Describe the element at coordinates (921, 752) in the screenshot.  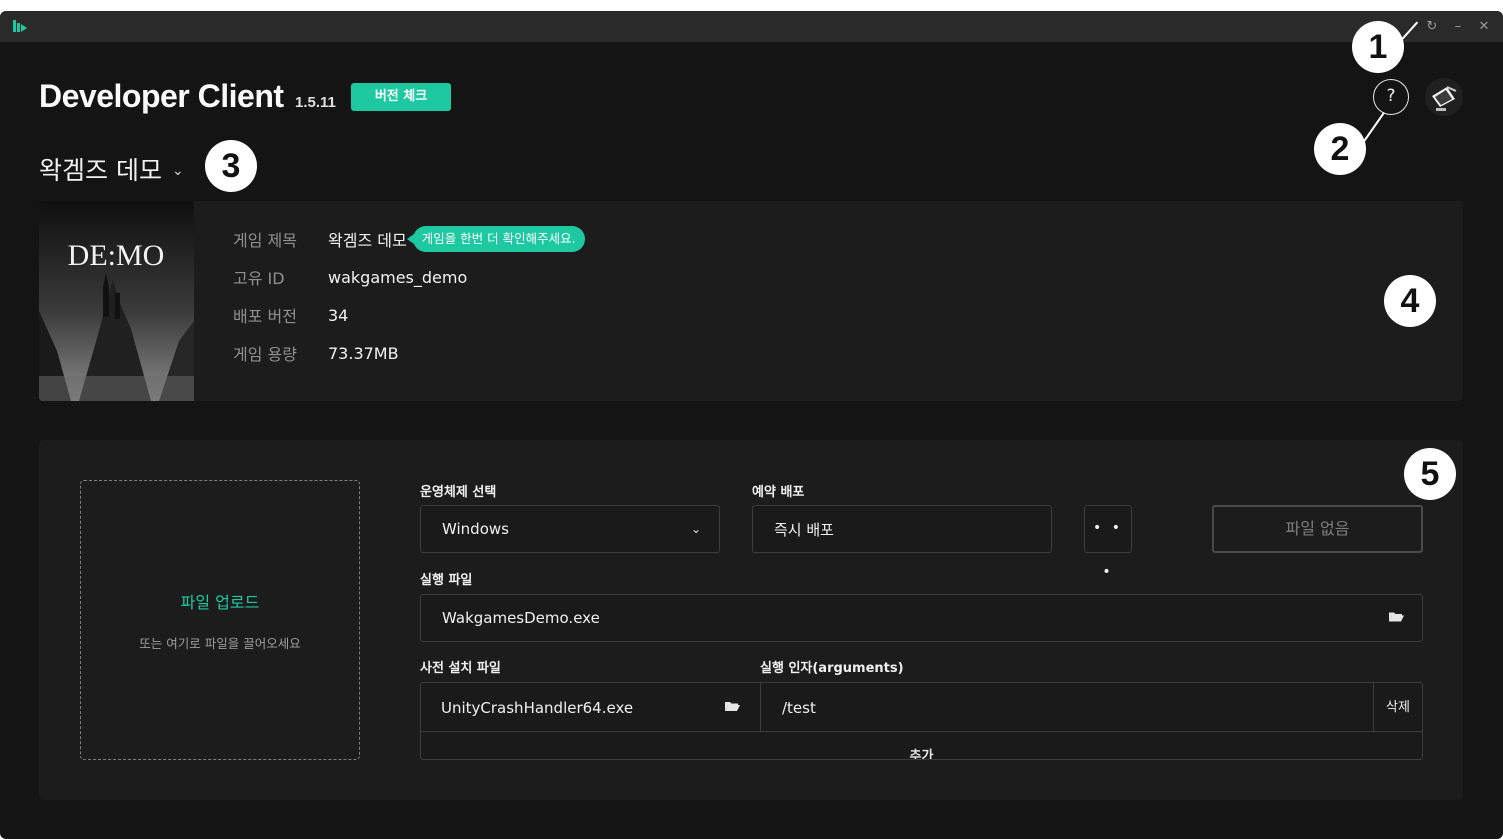
I see `add-button: 추가` at that location.